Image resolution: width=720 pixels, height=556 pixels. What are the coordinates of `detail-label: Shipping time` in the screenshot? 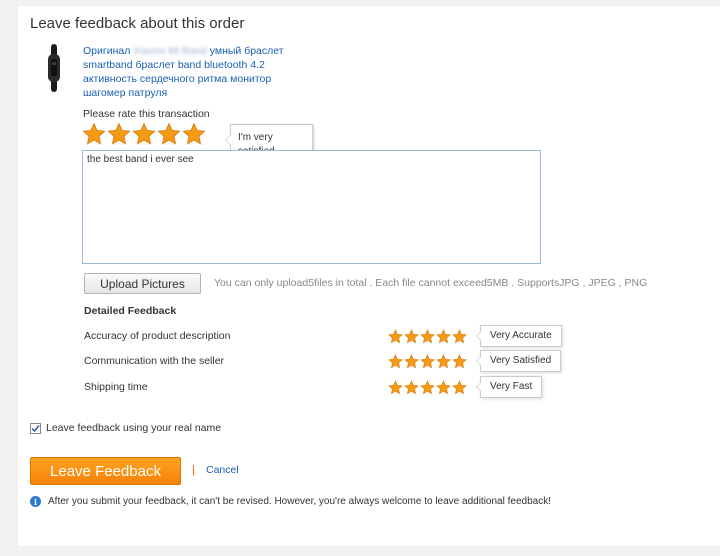 It's located at (116, 387).